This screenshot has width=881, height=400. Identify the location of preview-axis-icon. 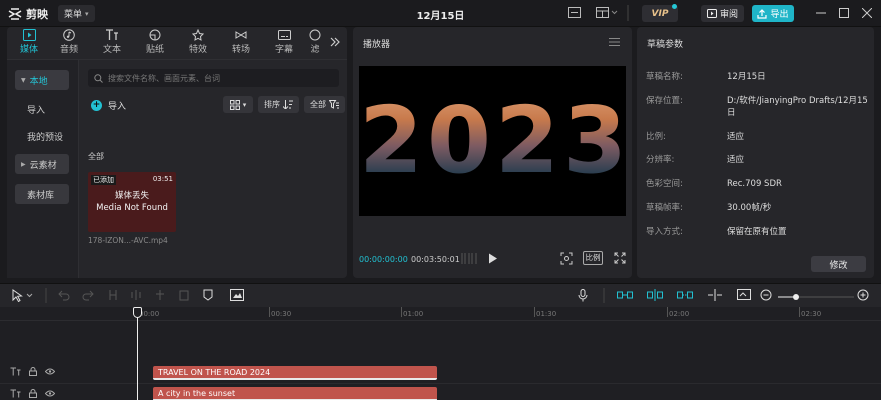
(715, 295).